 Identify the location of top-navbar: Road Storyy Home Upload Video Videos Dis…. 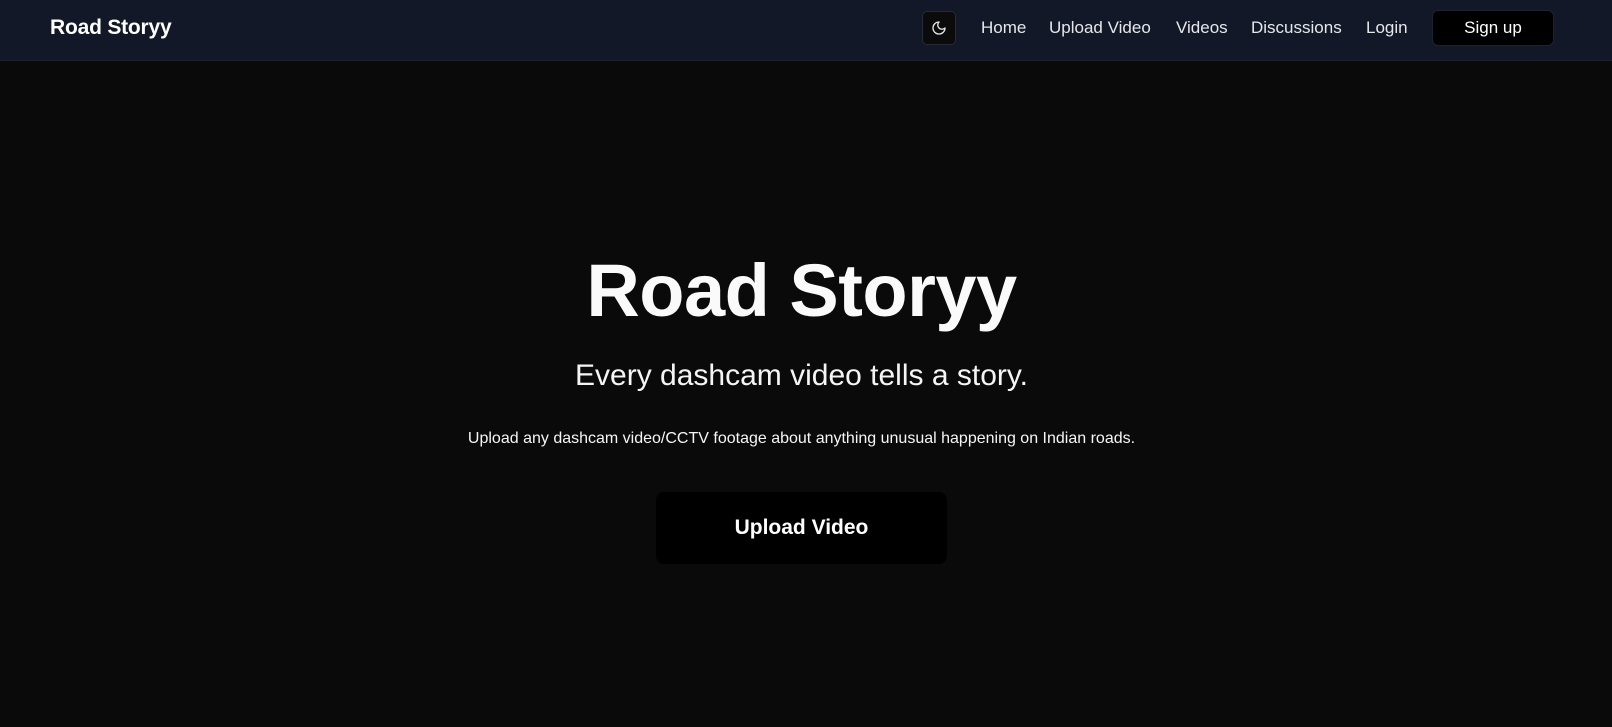
(806, 30).